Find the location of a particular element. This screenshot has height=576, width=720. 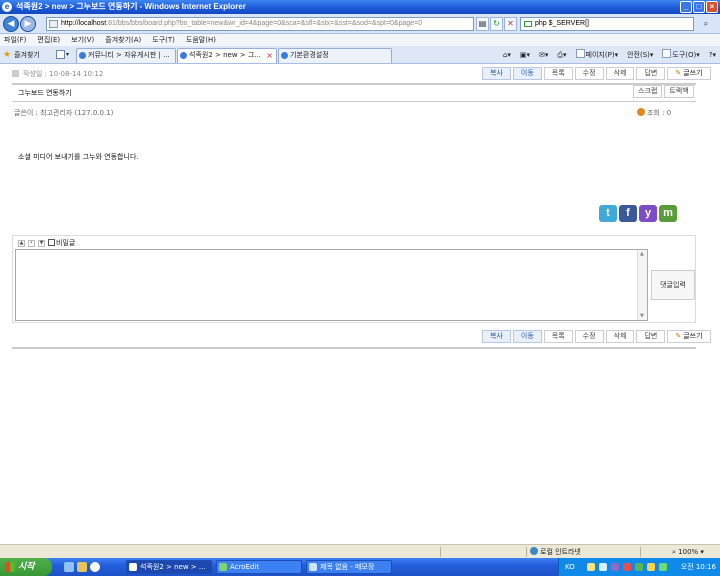

security-zone: 로컬 인트라넷 is located at coordinates (555, 552).